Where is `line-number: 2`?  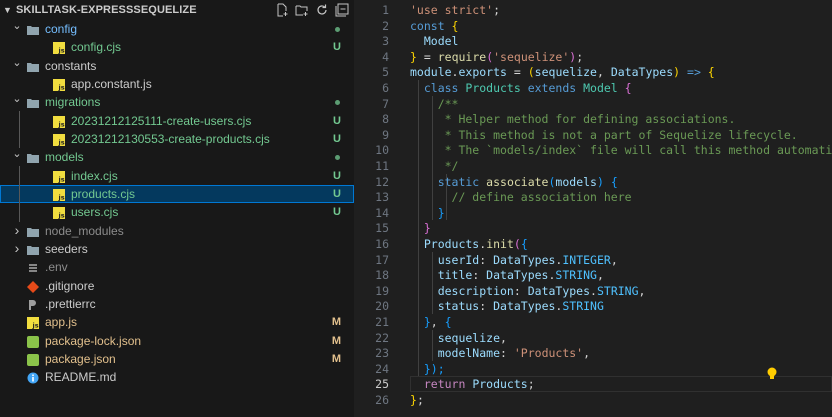 line-number: 2 is located at coordinates (385, 25).